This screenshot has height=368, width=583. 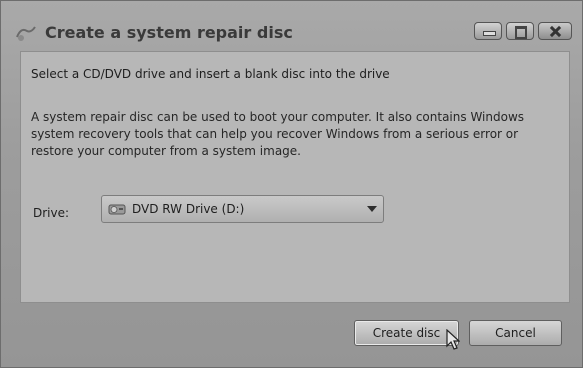 What do you see at coordinates (188, 209) in the screenshot?
I see `drive-selected-value: DVD RW Drive (D:)` at bounding box center [188, 209].